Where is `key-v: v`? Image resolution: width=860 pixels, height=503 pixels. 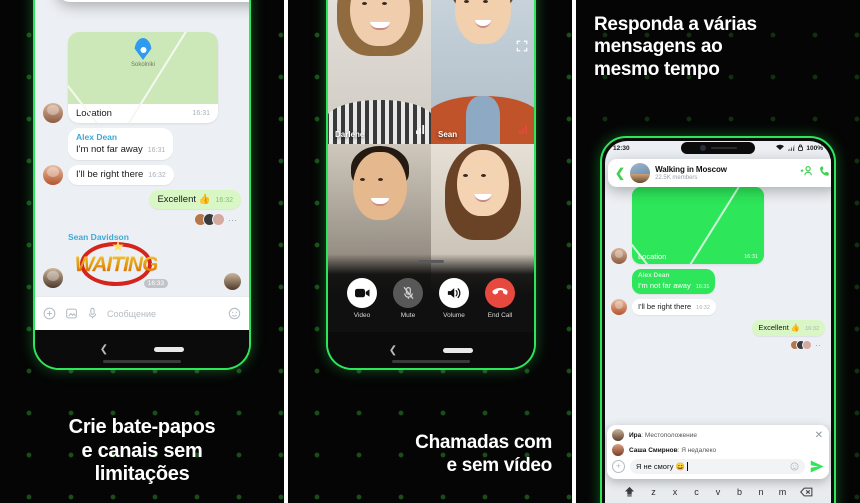
key-v: v is located at coordinates (718, 491).